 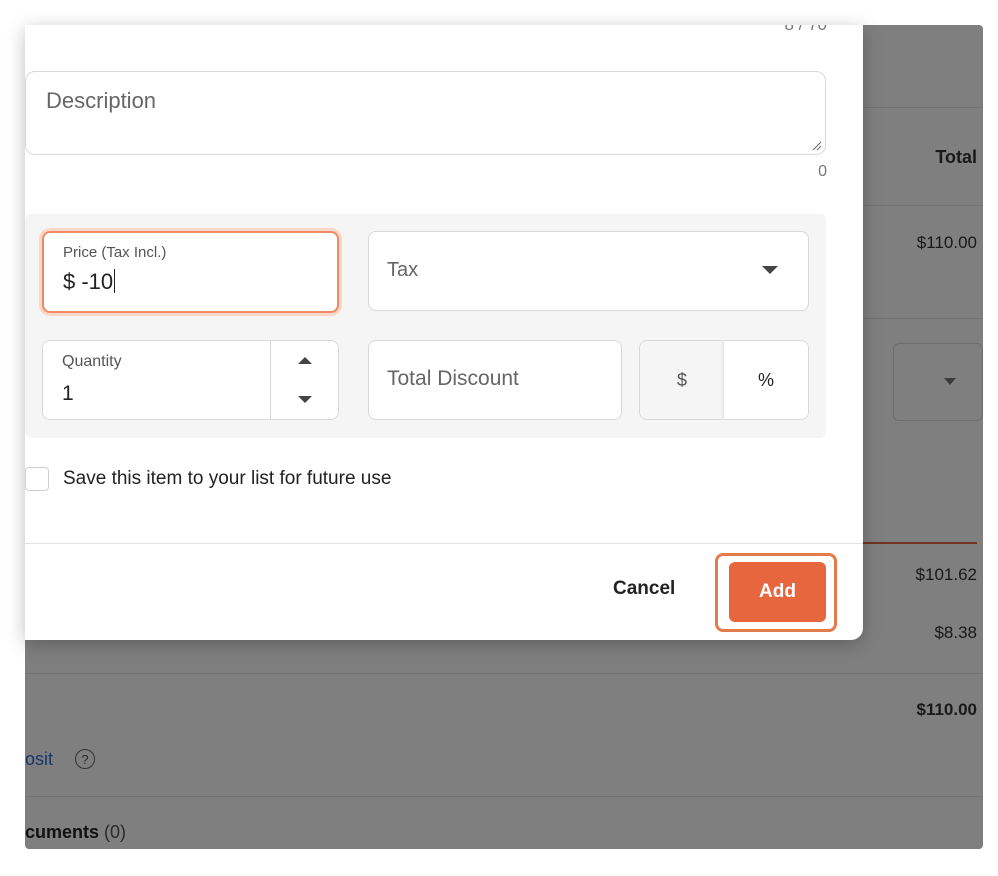 I want to click on stepper-controls, so click(x=304, y=380).